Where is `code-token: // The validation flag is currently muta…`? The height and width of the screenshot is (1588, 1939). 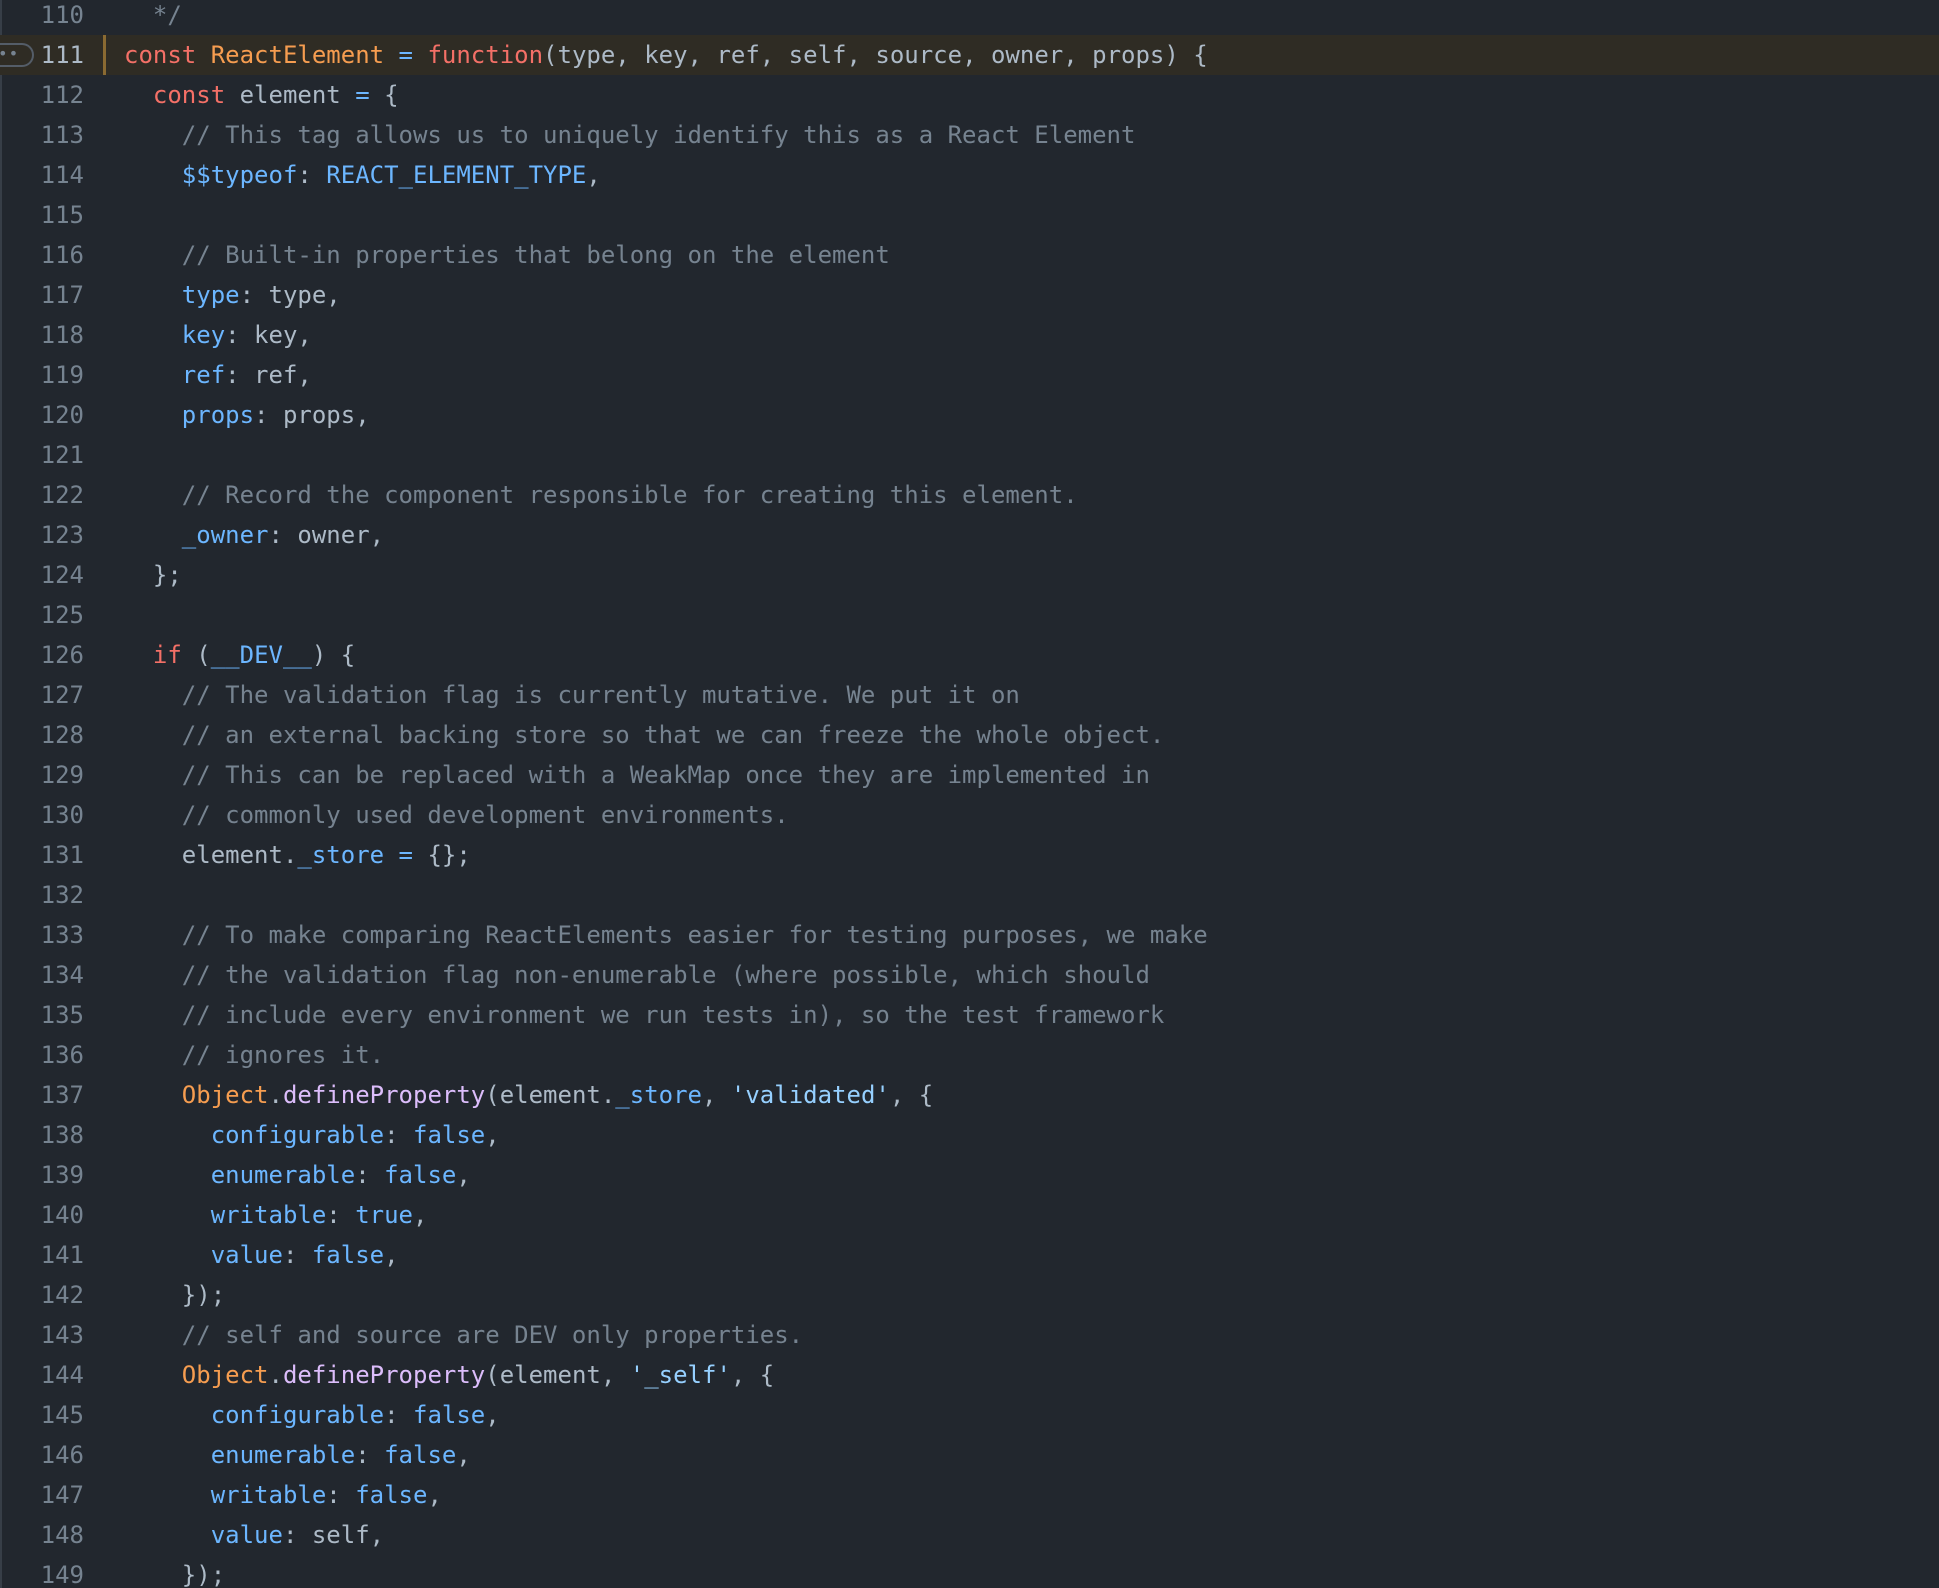 code-token: // The validation flag is currently muta… is located at coordinates (572, 695).